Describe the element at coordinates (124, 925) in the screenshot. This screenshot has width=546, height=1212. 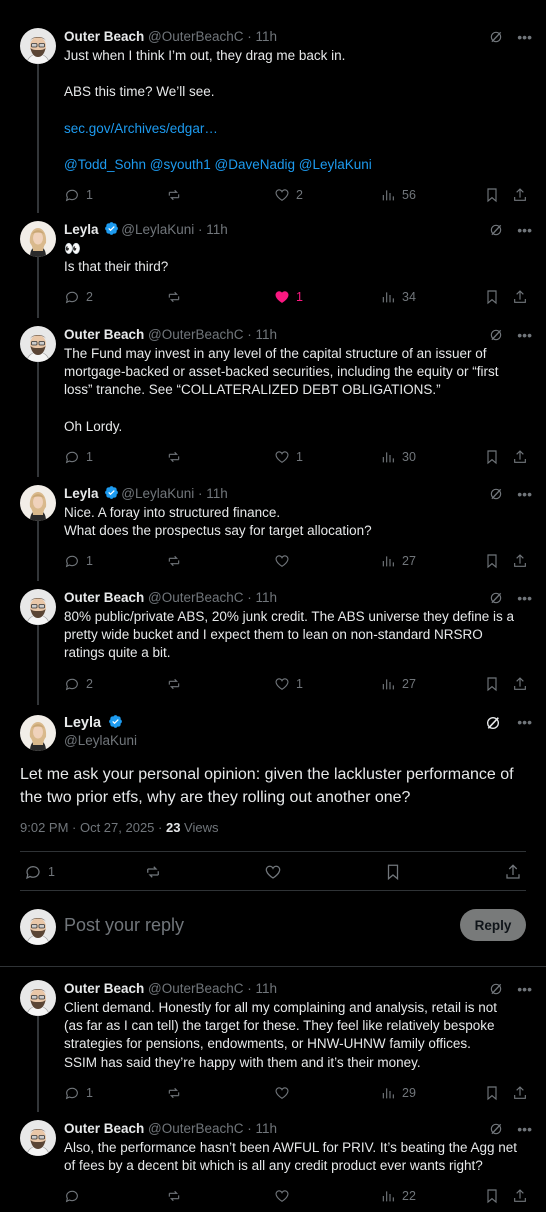
I see `reply-input: Post your reply` at that location.